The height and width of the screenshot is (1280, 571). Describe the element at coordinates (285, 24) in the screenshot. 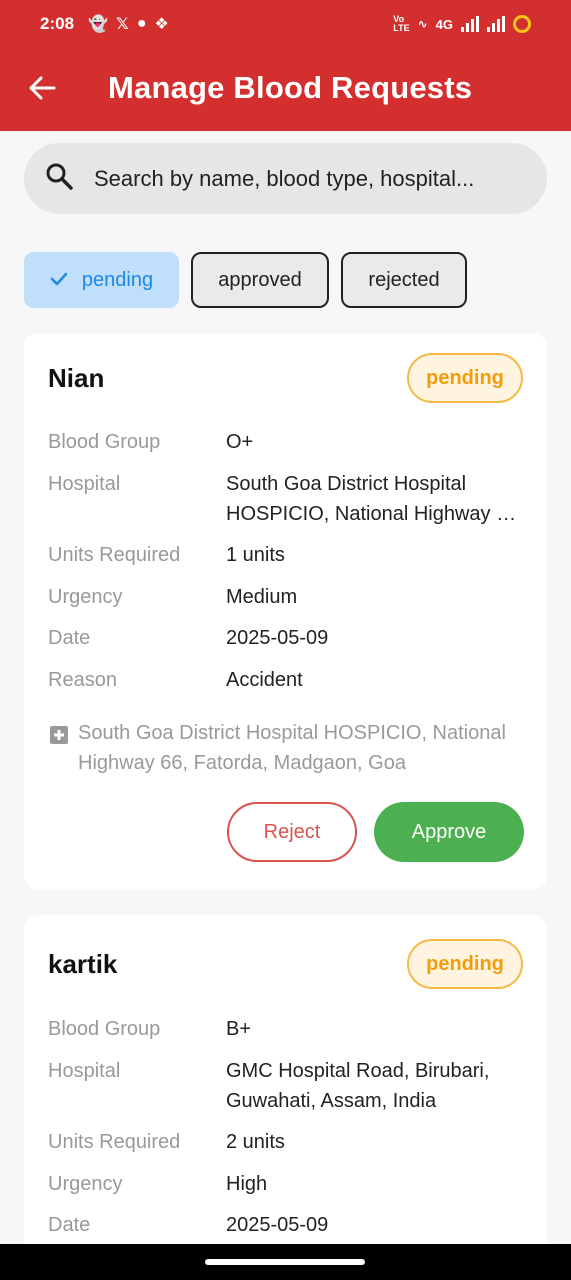

I see `status-bar: 2:08 👻 𝕏 ● ❖ Vo LTE ∿ 4G` at that location.